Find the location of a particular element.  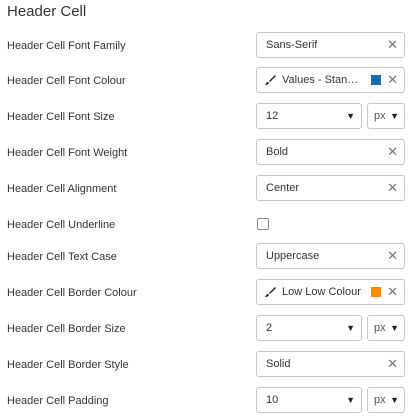

alignment-row: Header Cell Alignment Center ✕ is located at coordinates (205, 189).